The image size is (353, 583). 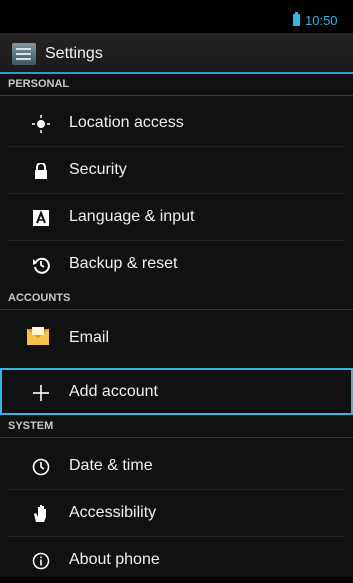 What do you see at coordinates (41, 265) in the screenshot?
I see `backup-icon` at bounding box center [41, 265].